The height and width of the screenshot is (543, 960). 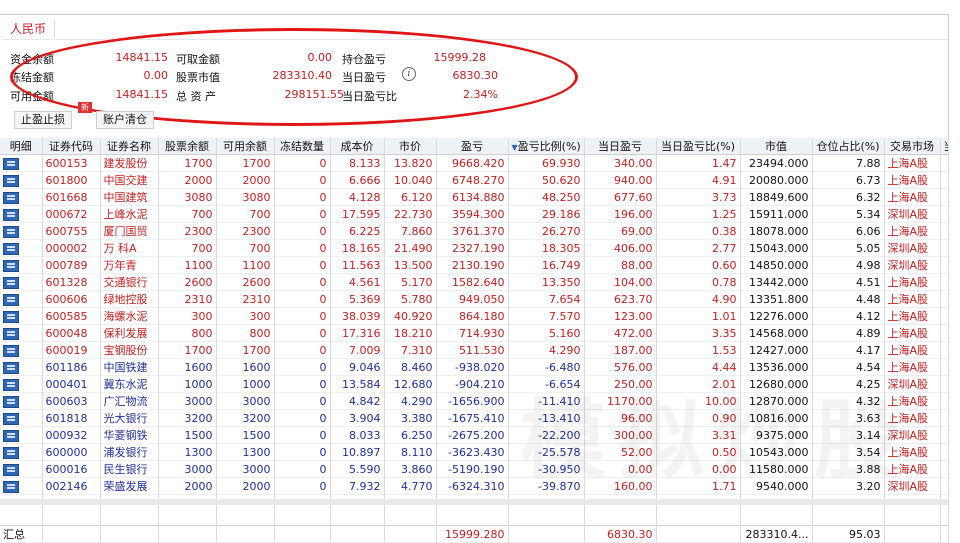 I want to click on horizontal-scrollbar, so click(x=474, y=502).